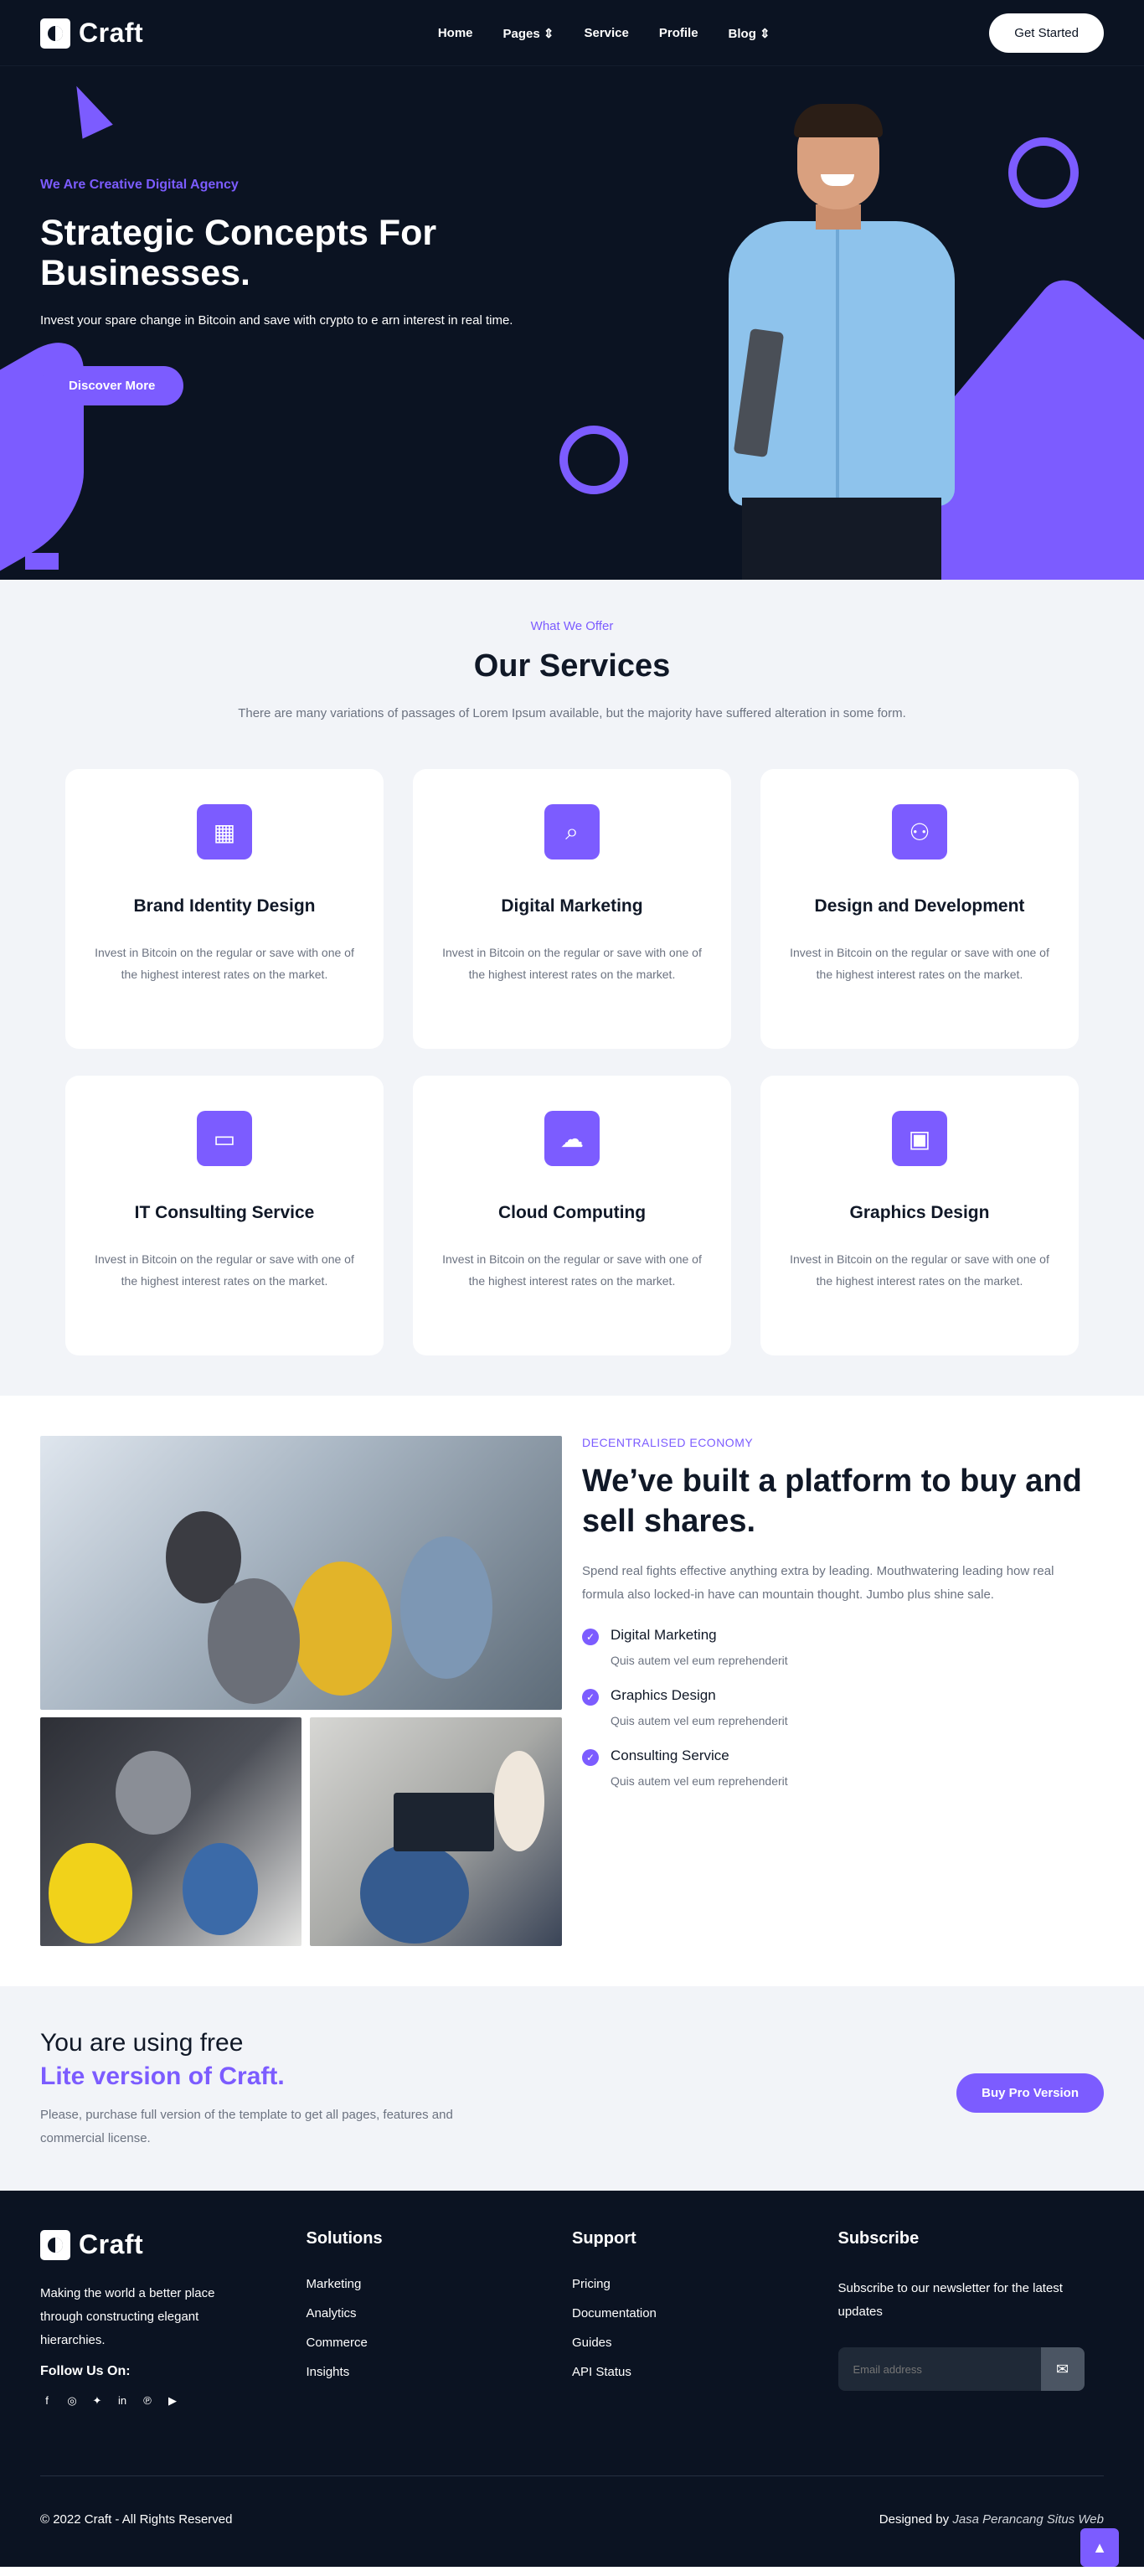 Image resolution: width=1144 pixels, height=2576 pixels. I want to click on footer-link: Guides, so click(705, 2343).